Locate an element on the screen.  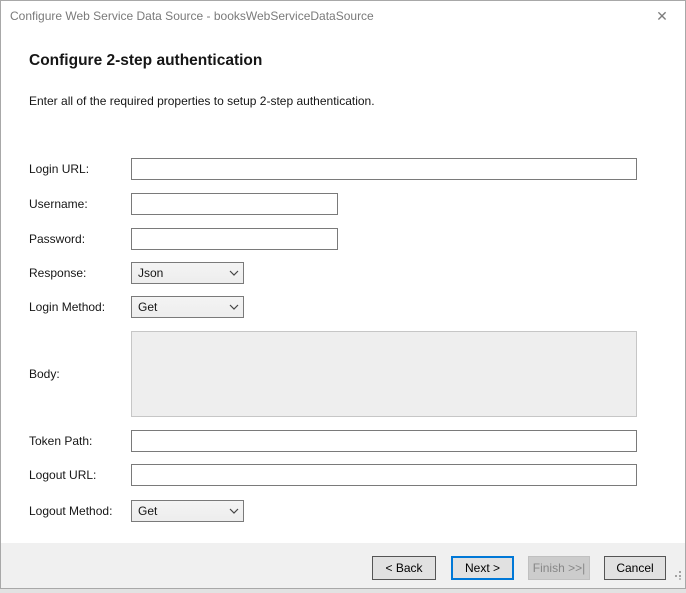
token-path-input is located at coordinates (384, 441).